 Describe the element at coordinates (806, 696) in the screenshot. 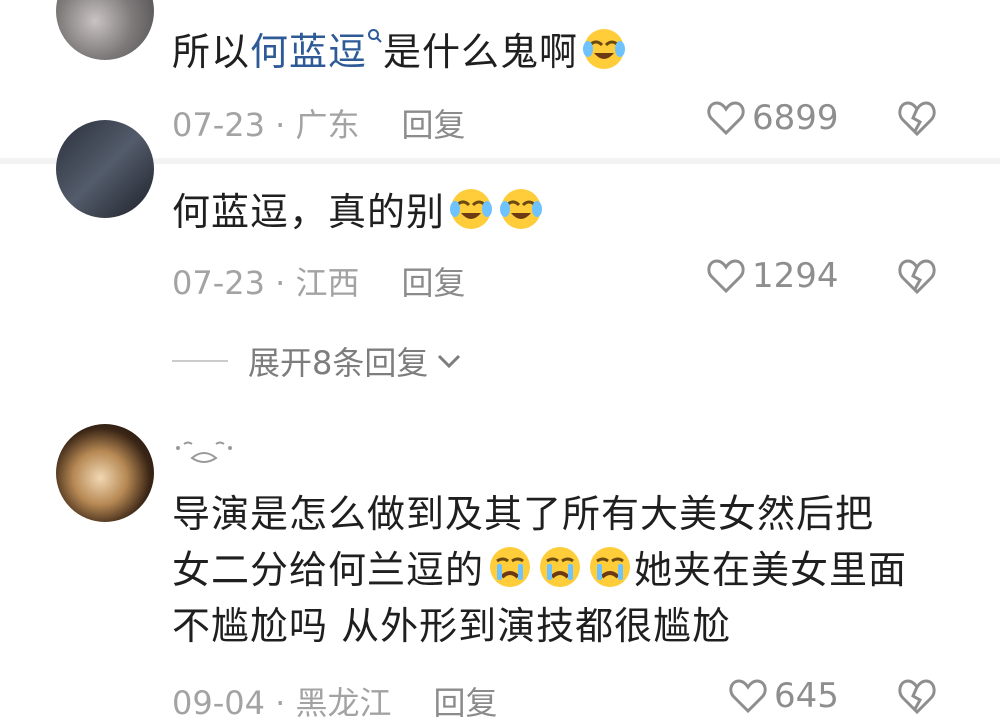

I see `like-count: 645` at that location.